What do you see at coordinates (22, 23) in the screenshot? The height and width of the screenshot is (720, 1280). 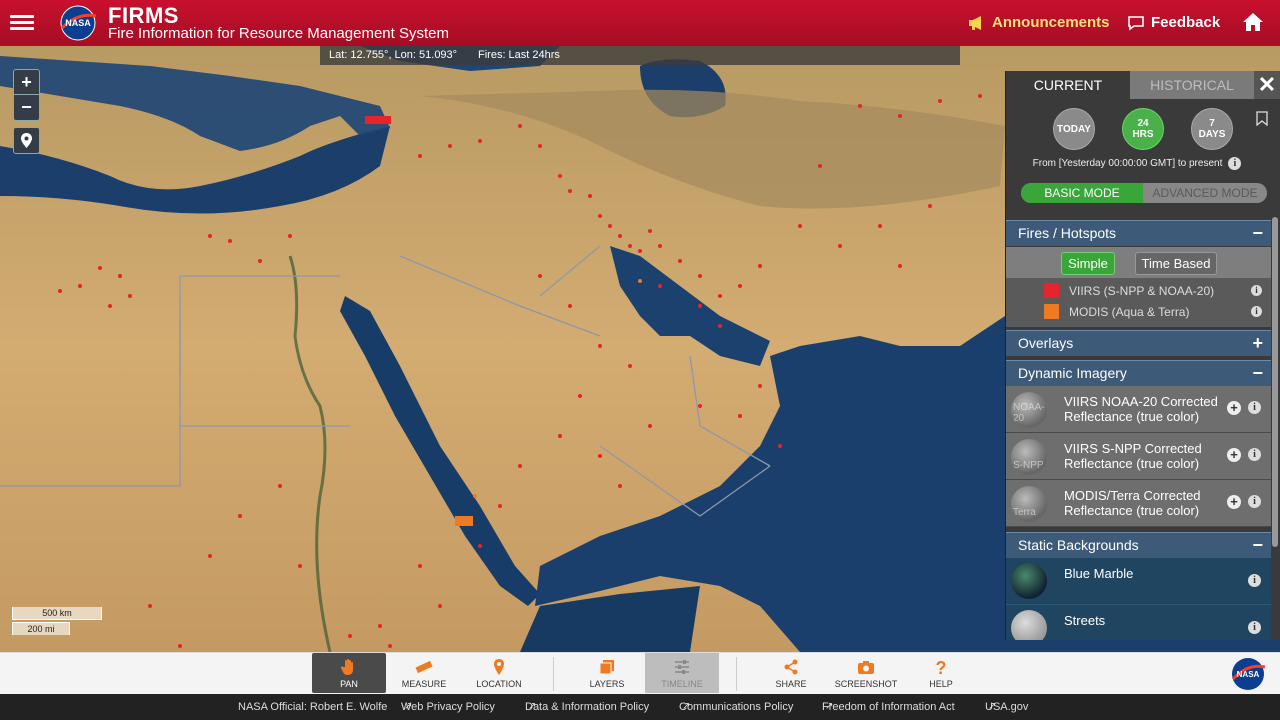 I see `menu-icon` at bounding box center [22, 23].